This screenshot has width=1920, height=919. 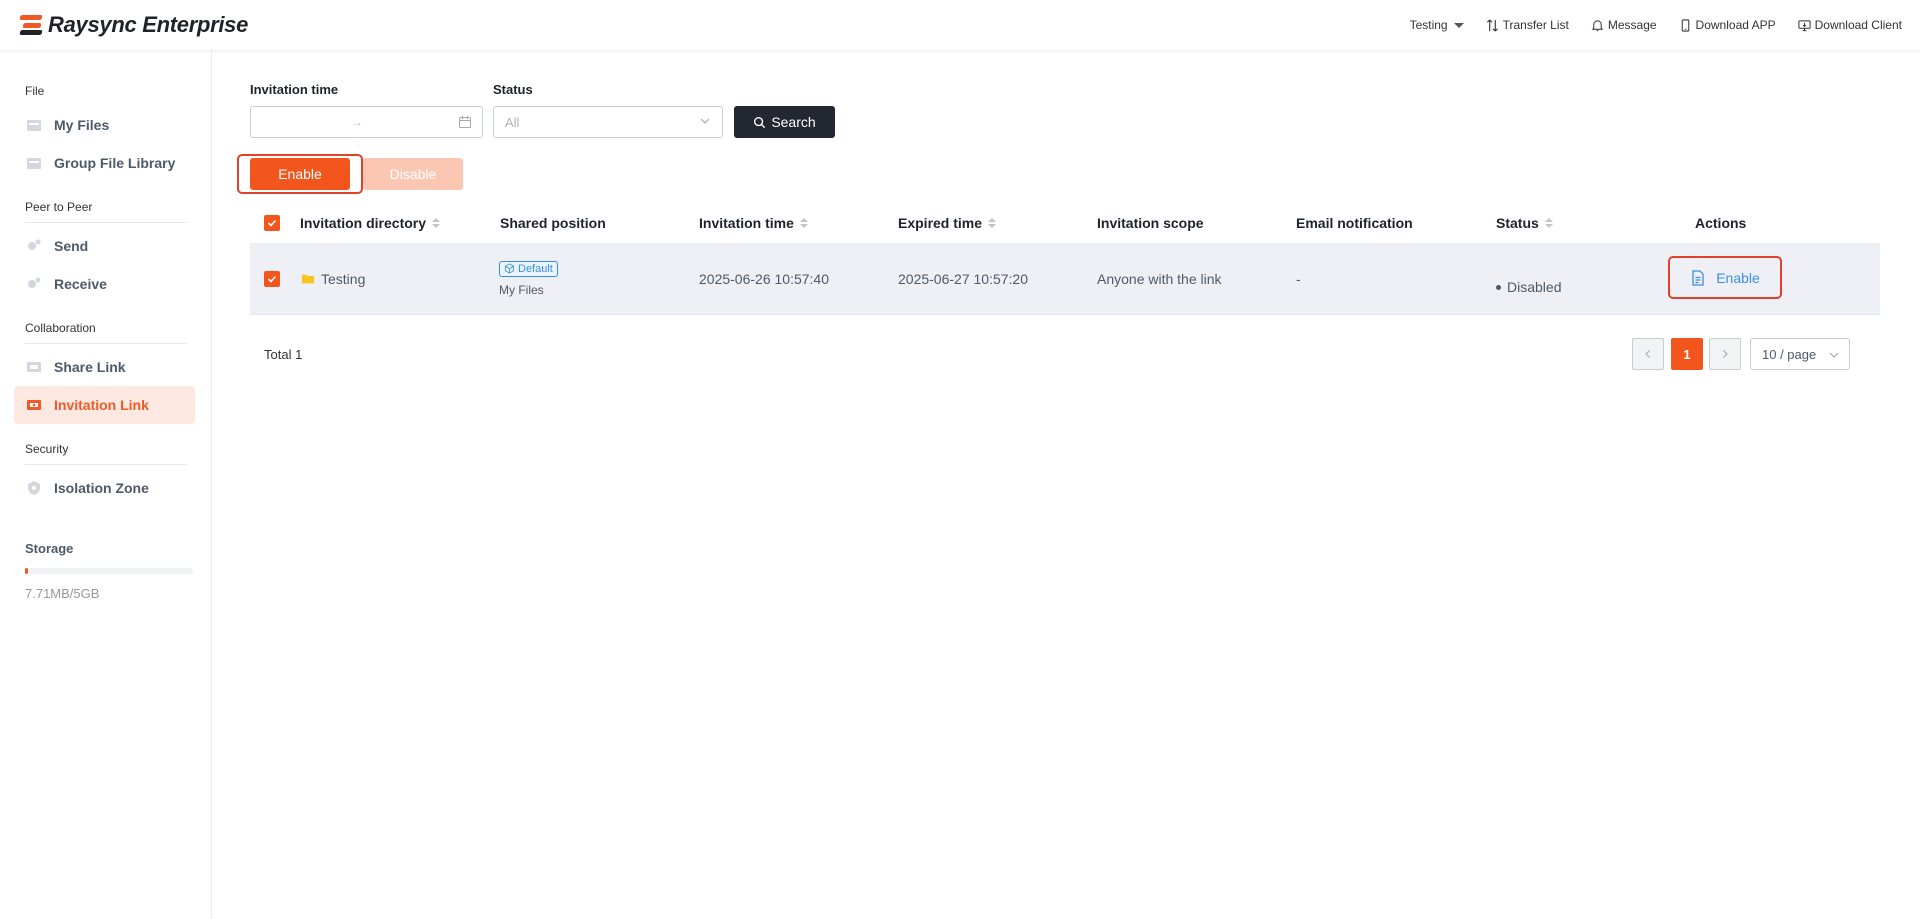 What do you see at coordinates (1492, 25) in the screenshot?
I see `transfer-icon` at bounding box center [1492, 25].